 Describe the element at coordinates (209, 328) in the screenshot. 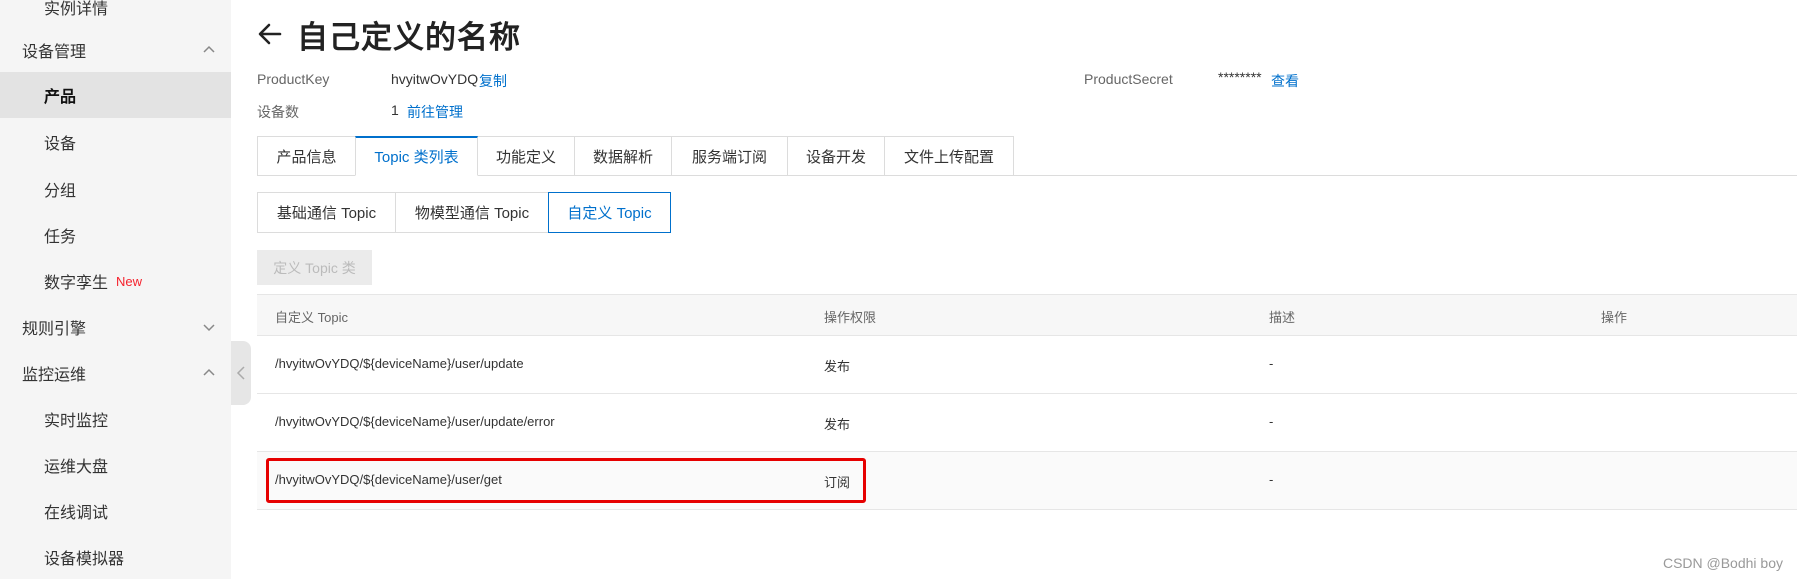

I see `chevron-down-icon` at that location.